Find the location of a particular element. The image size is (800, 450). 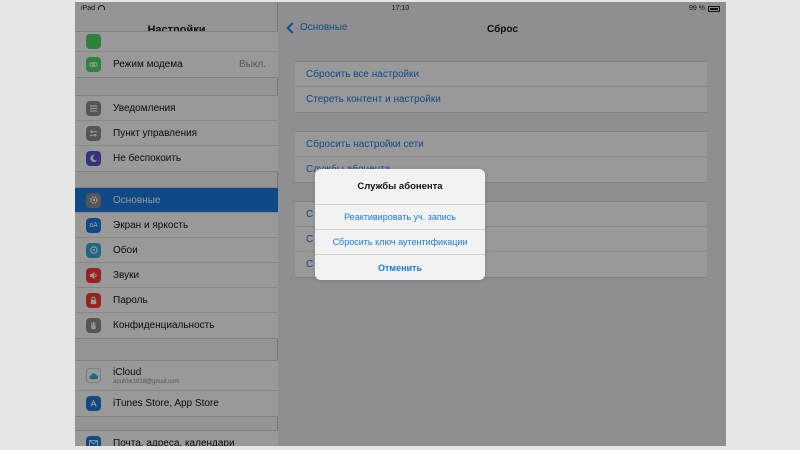

reset-auth-key-button: Сбросить ключ аутентификации is located at coordinates (400, 242).